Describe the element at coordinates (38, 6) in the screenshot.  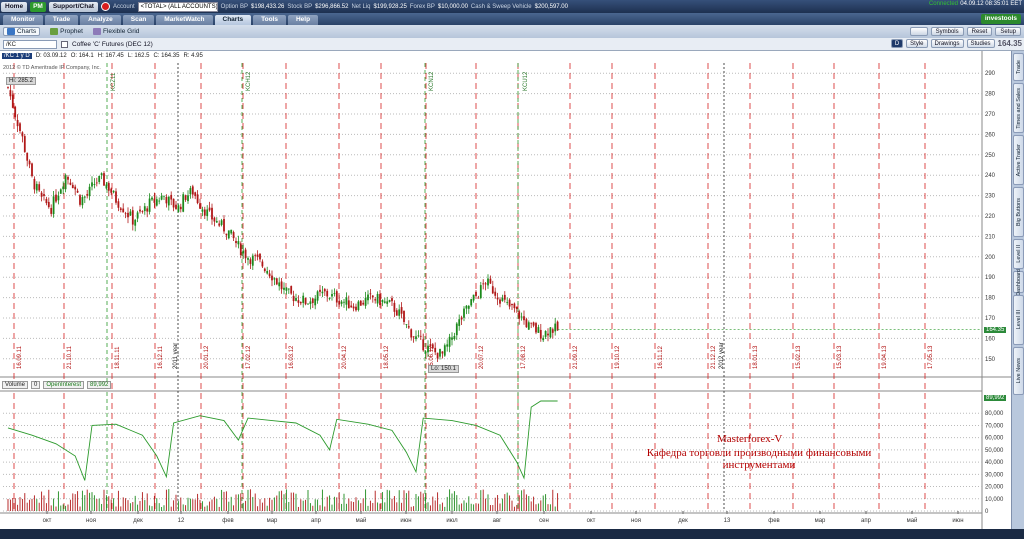
I see `pm-button: PM` at that location.